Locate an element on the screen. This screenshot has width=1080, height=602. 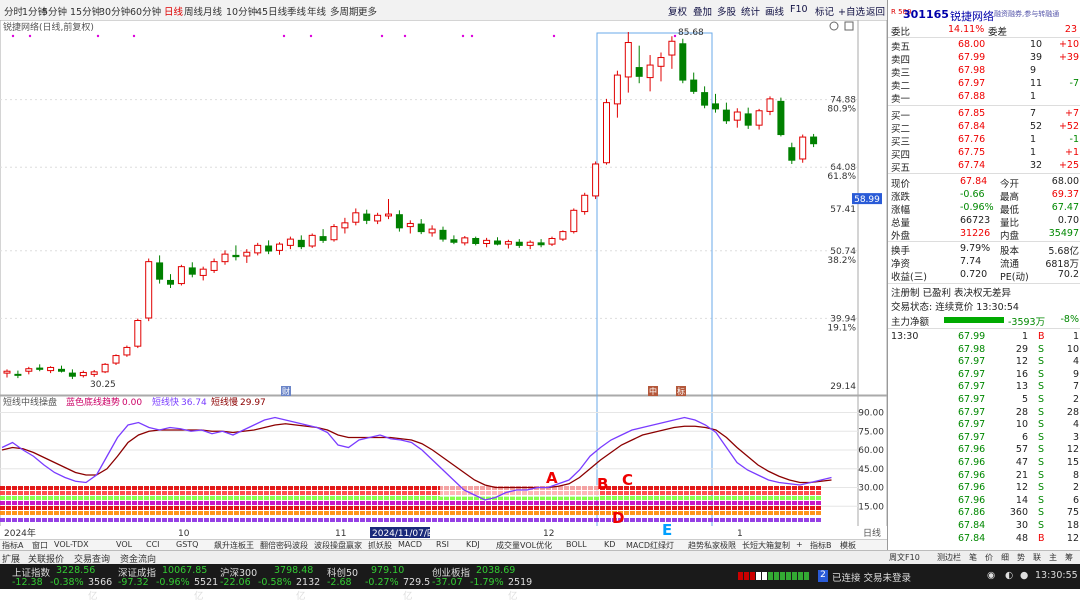
bid-row: 买三 67.76 1 -1 is located at coordinates (984, 141).